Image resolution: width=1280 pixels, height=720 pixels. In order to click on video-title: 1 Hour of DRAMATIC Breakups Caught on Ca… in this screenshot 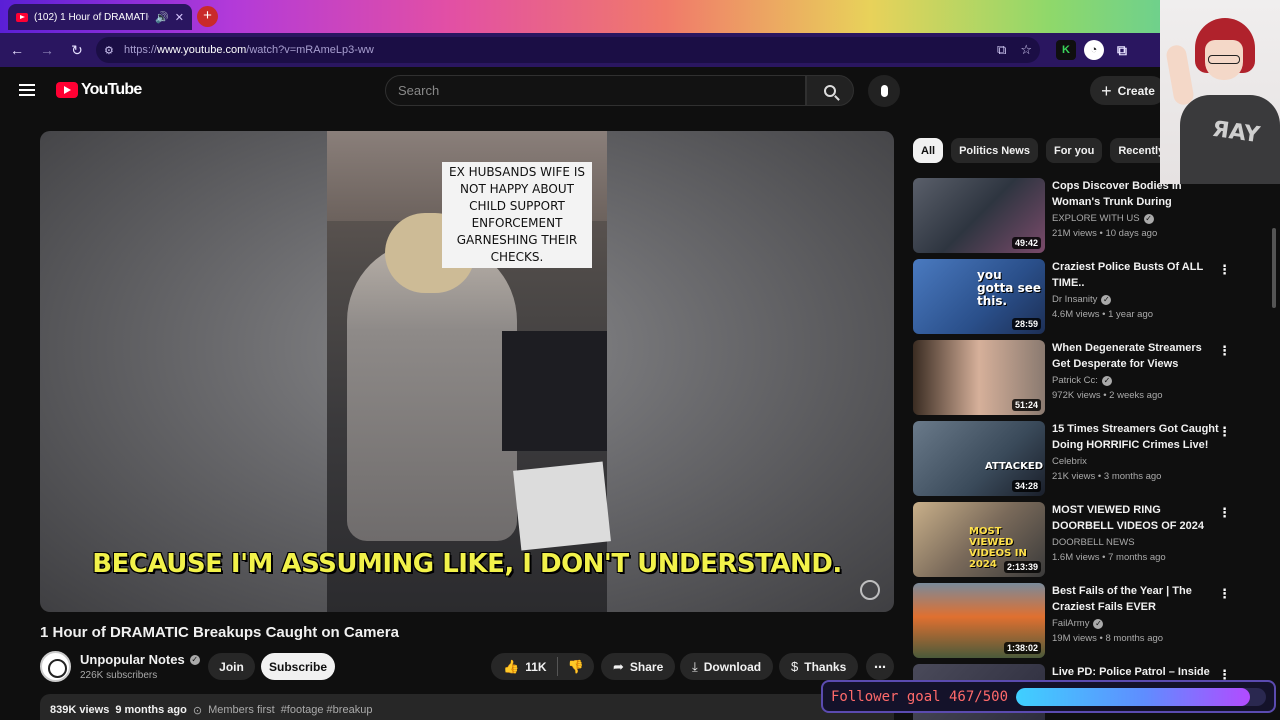, I will do `click(219, 632)`.